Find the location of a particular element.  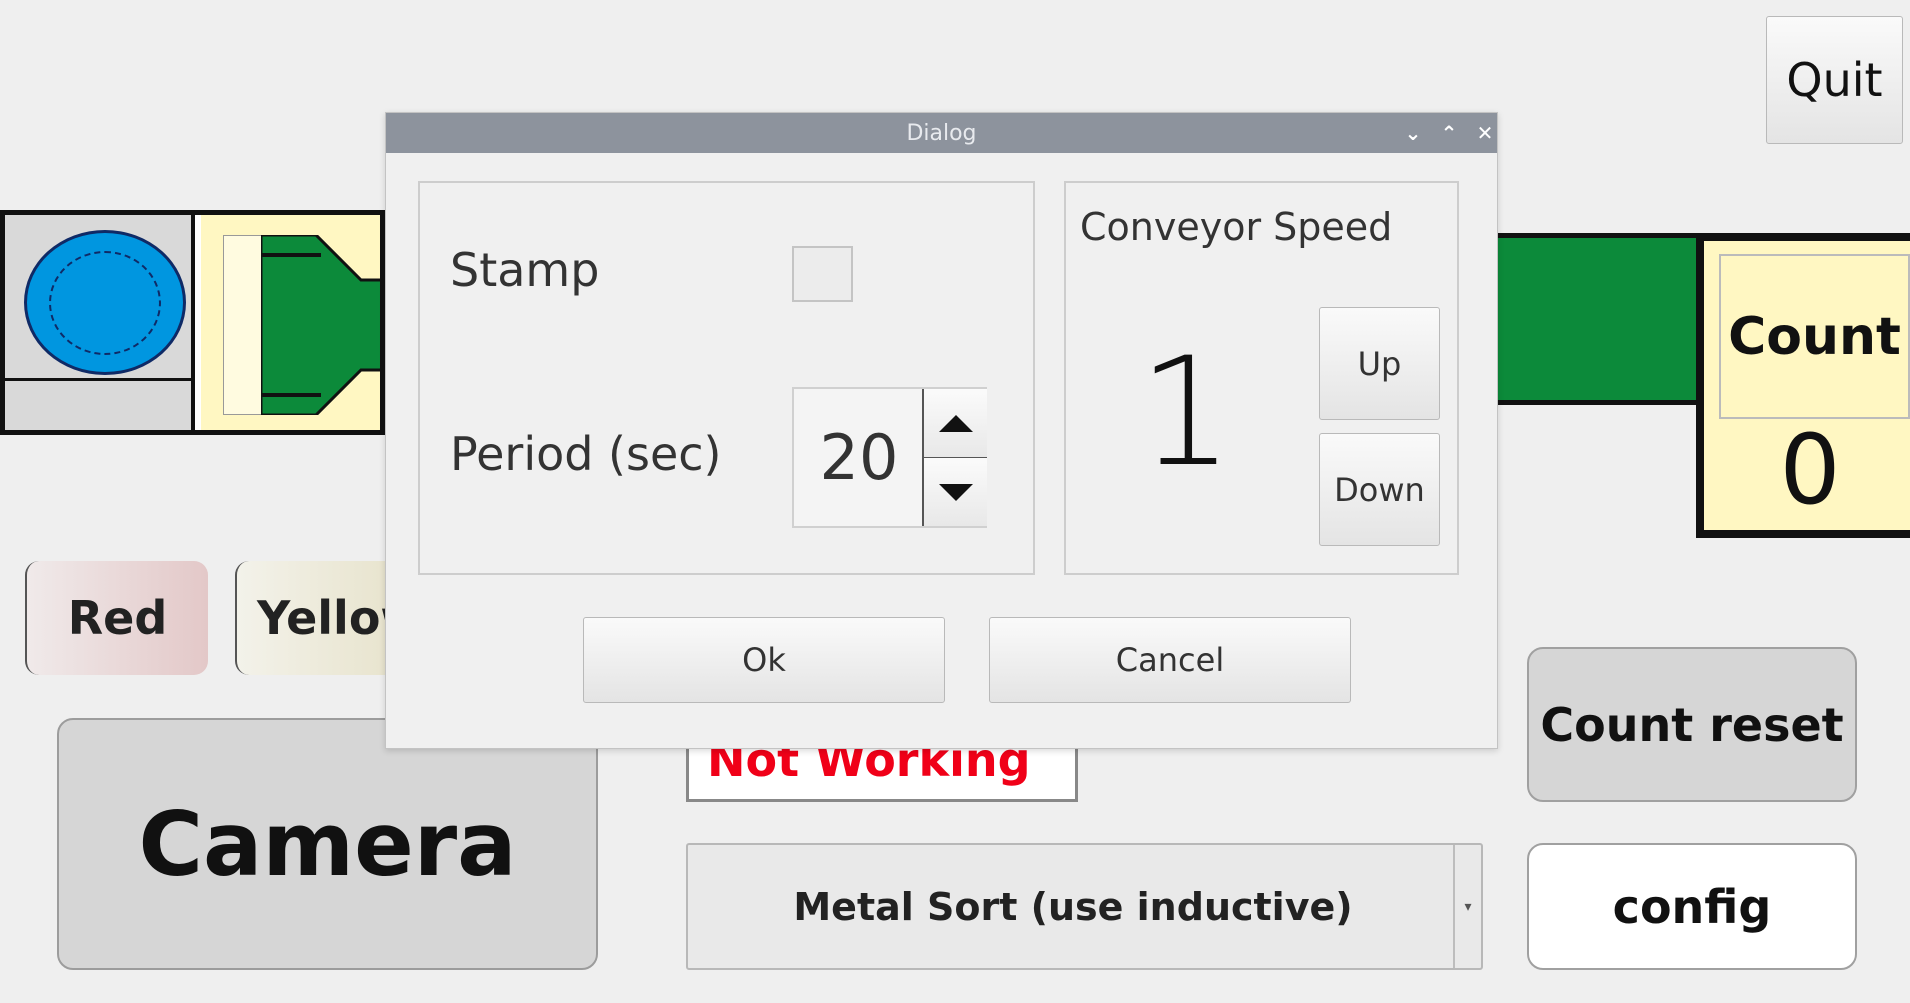

conveyor-speed-title: Conveyor Speed is located at coordinates (1236, 227).